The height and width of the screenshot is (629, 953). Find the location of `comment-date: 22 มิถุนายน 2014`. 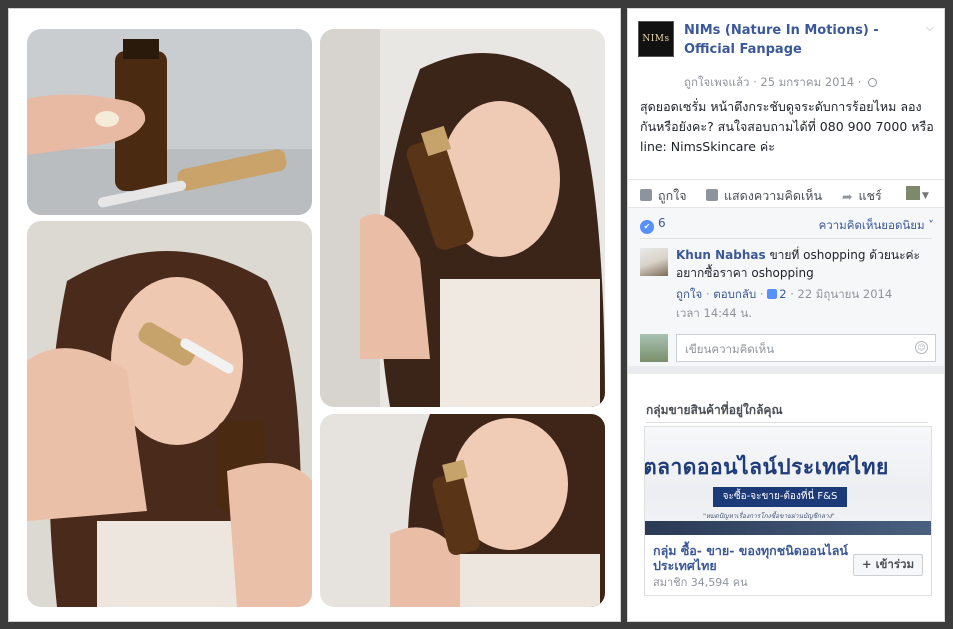

comment-date: 22 มิถุนายน 2014 is located at coordinates (845, 294).